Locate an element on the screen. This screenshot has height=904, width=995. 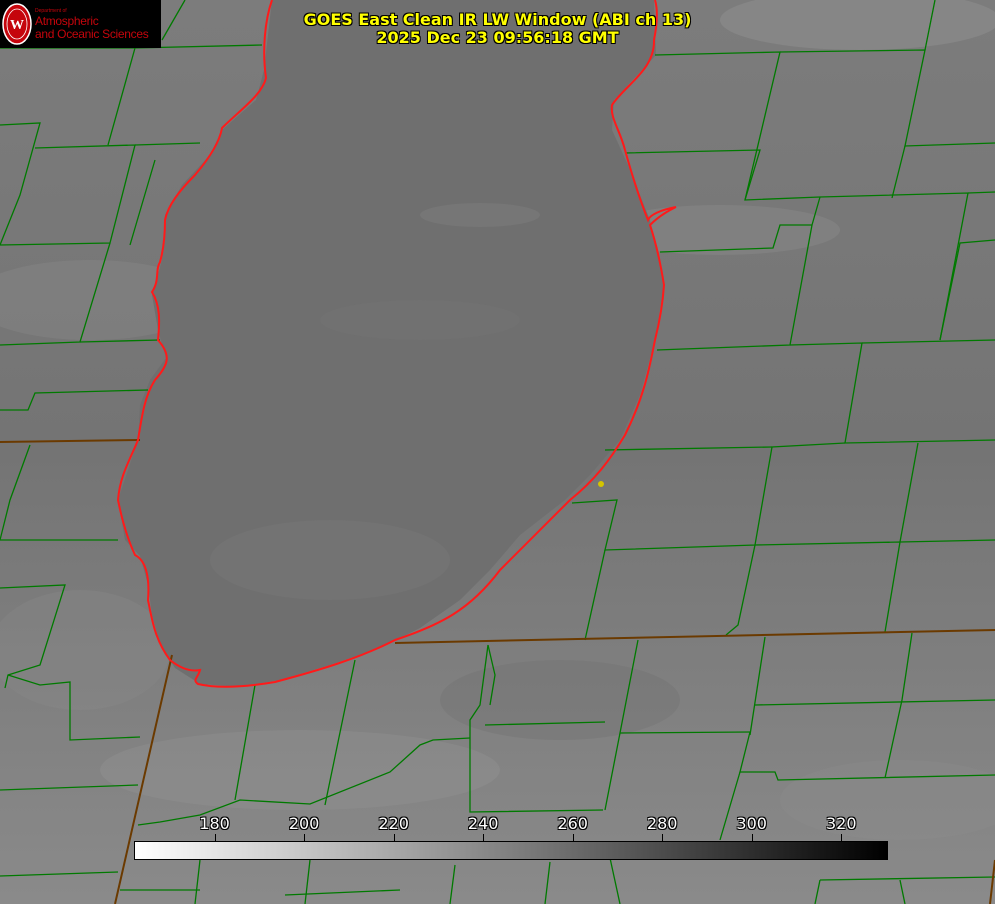
colorbar-tick-label: 280 is located at coordinates (662, 823).